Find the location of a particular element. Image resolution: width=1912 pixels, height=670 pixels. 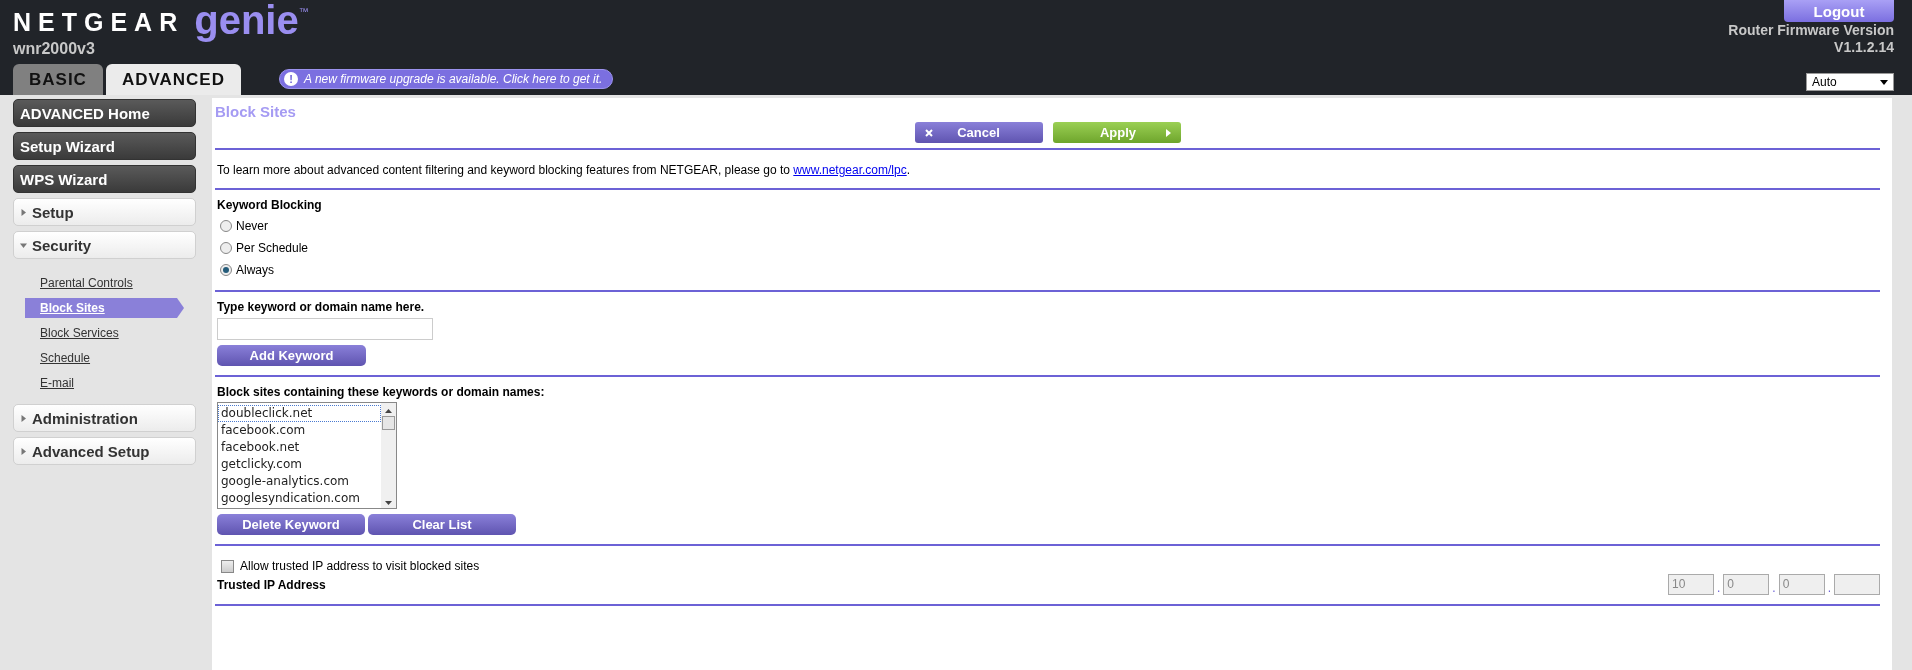

submenu-link: Schedule is located at coordinates (104, 358).